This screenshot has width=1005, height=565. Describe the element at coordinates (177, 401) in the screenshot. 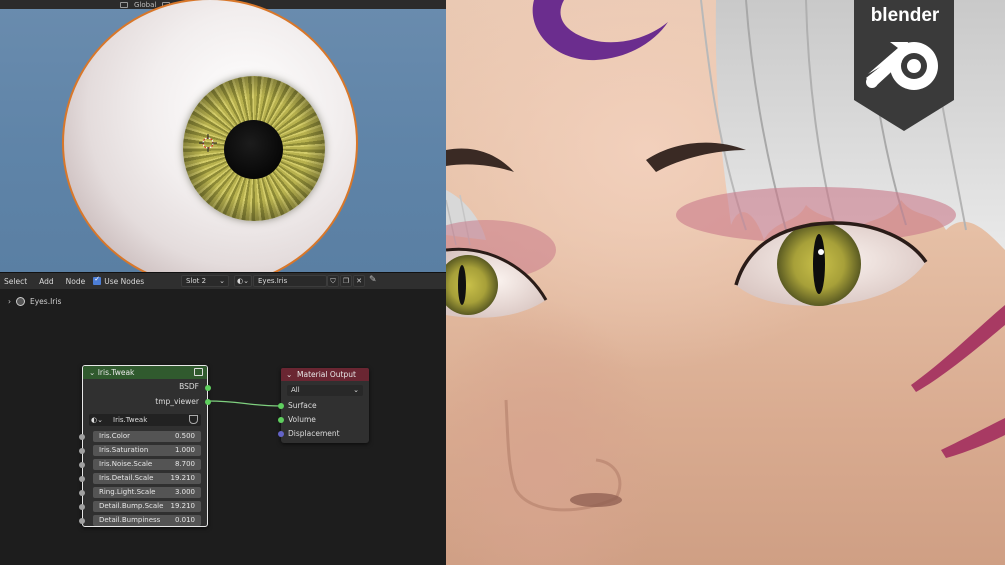

I see `output-tmp-viewer-label: tmp_viewer` at that location.